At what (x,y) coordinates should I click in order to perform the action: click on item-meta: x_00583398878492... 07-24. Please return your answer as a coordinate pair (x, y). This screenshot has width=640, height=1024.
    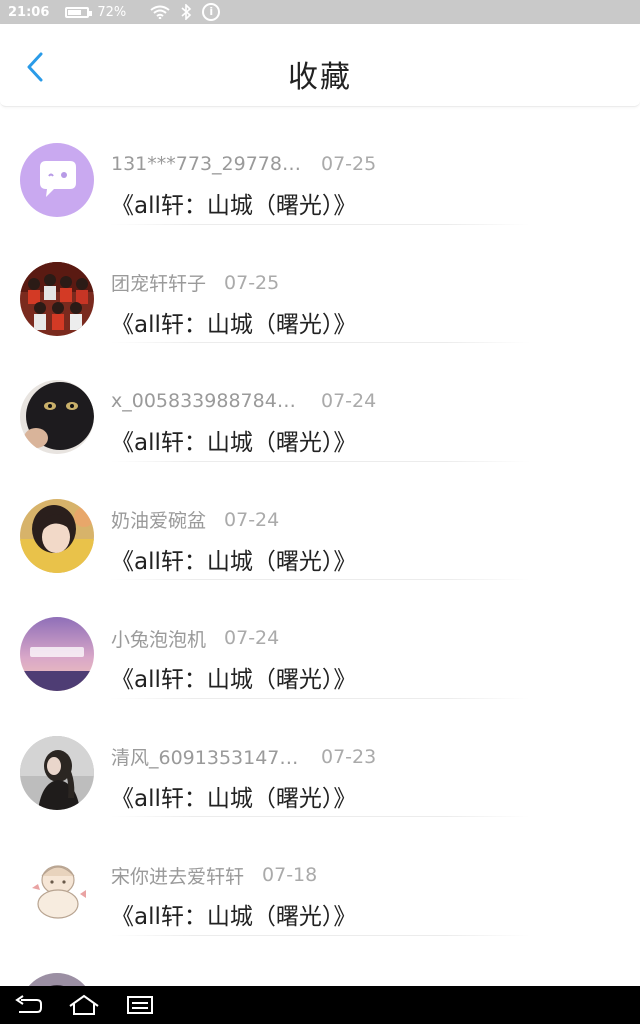
    Looking at the image, I should click on (243, 401).